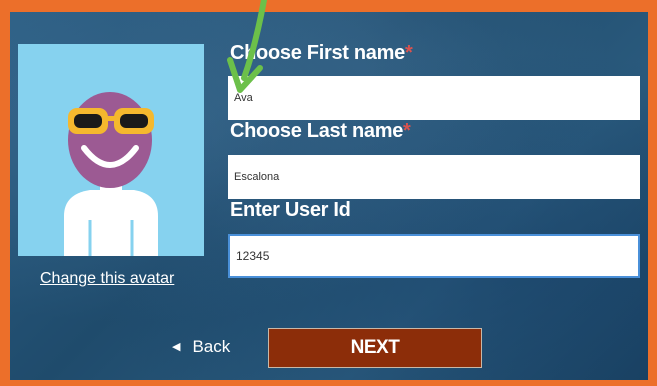 The width and height of the screenshot is (657, 386). Describe the element at coordinates (111, 174) in the screenshot. I see `avatar-character-icon` at that location.